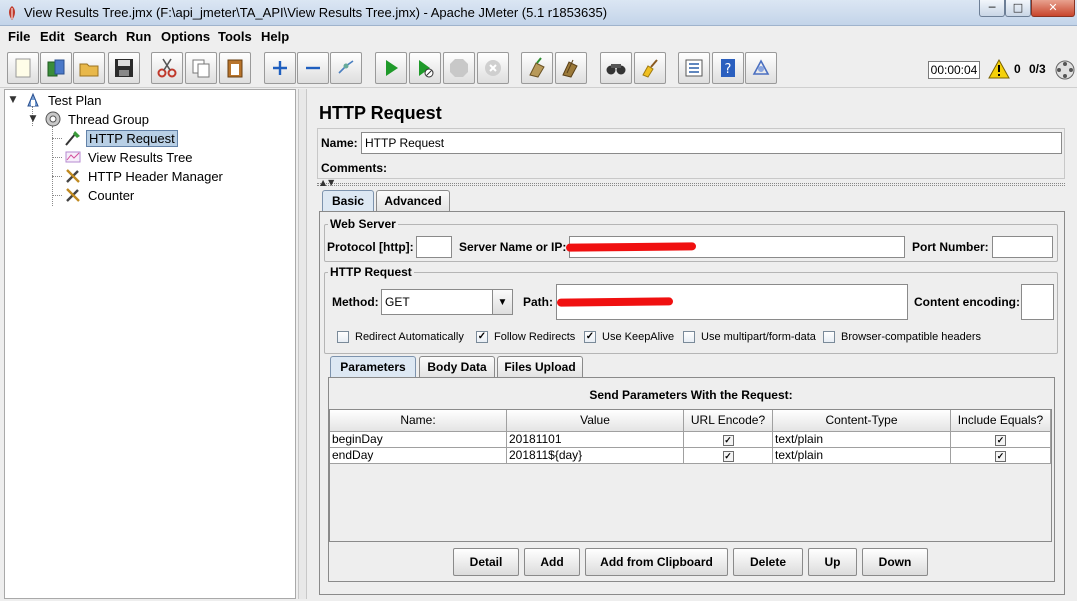 This screenshot has width=1077, height=601. I want to click on clear-button, so click(537, 68).